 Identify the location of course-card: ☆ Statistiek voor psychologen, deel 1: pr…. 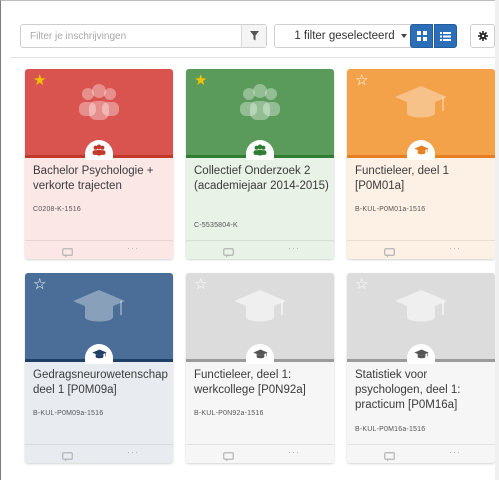
(421, 368).